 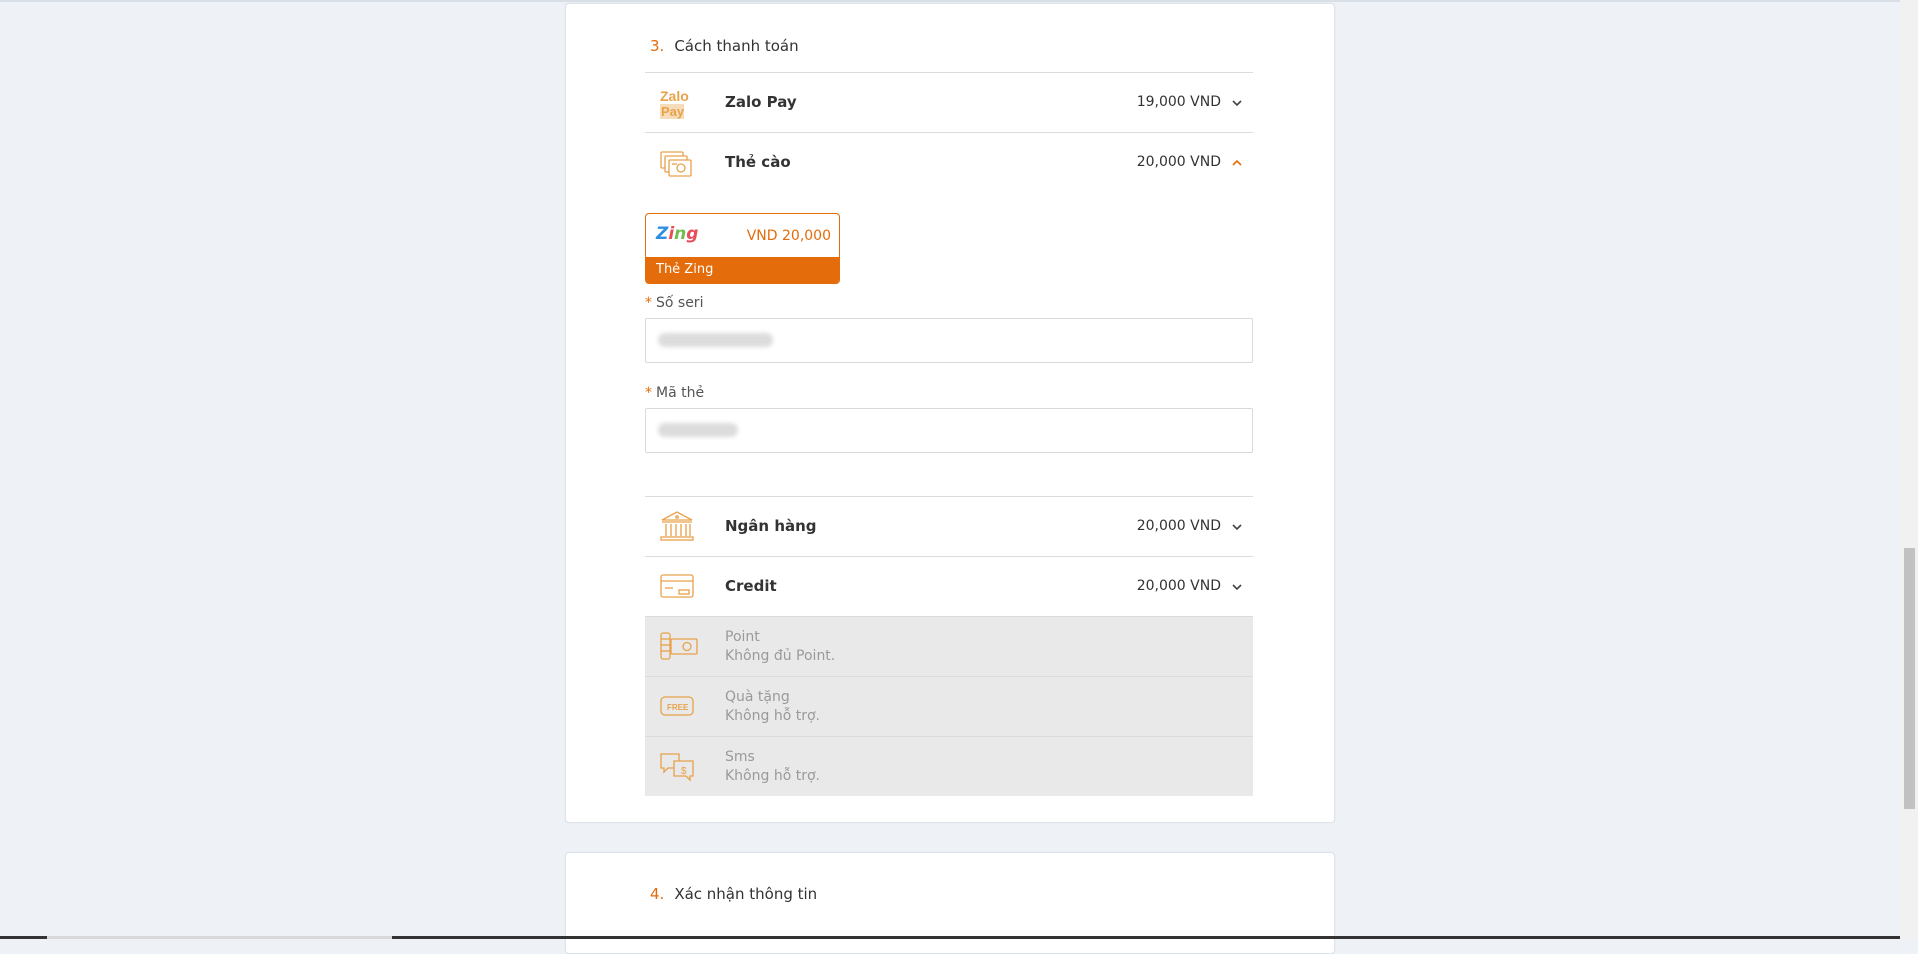 What do you see at coordinates (742, 637) in the screenshot?
I see `method-name: Point` at bounding box center [742, 637].